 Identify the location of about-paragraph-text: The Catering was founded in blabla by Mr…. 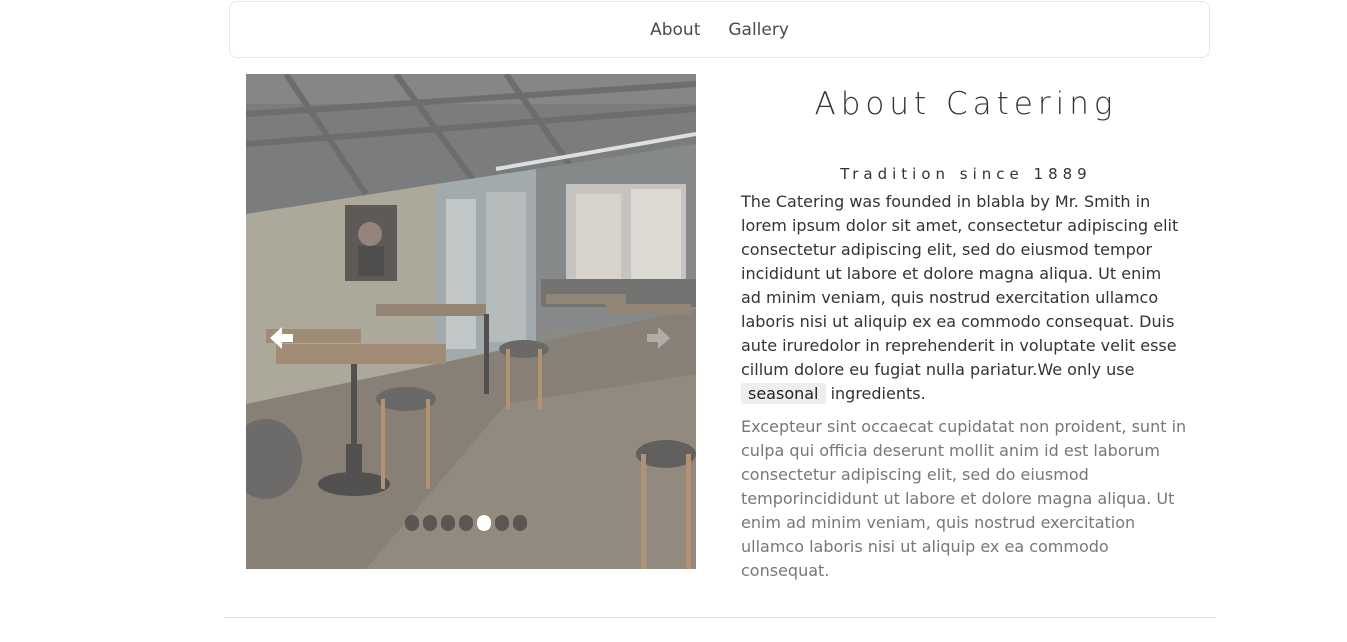
(960, 285).